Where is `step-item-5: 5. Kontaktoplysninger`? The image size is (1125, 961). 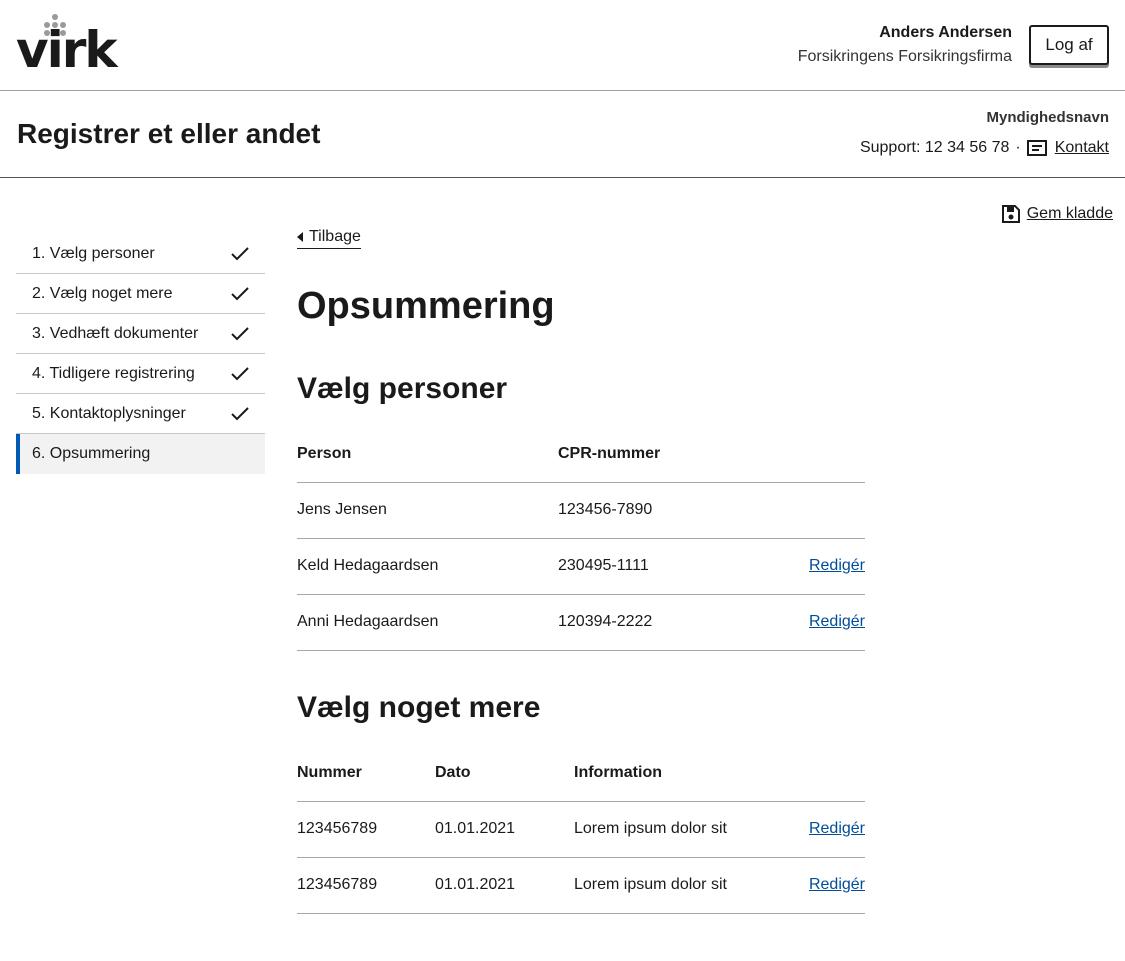
step-item-5: 5. Kontaktoplysninger is located at coordinates (140, 414).